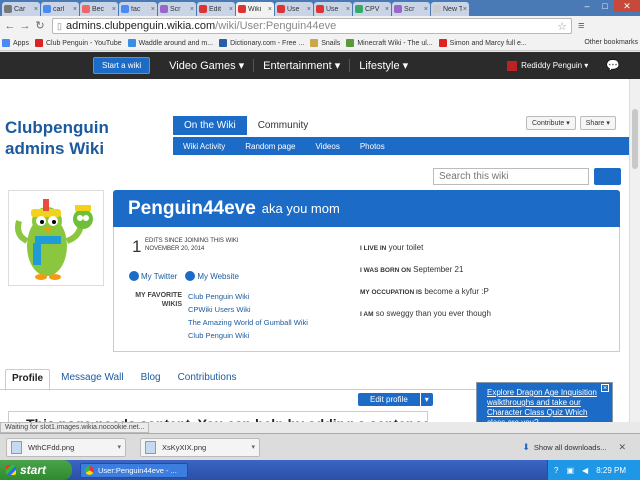 The height and width of the screenshot is (480, 640). Describe the element at coordinates (151, 380) in the screenshot. I see `tab-blog: Blog` at that location.